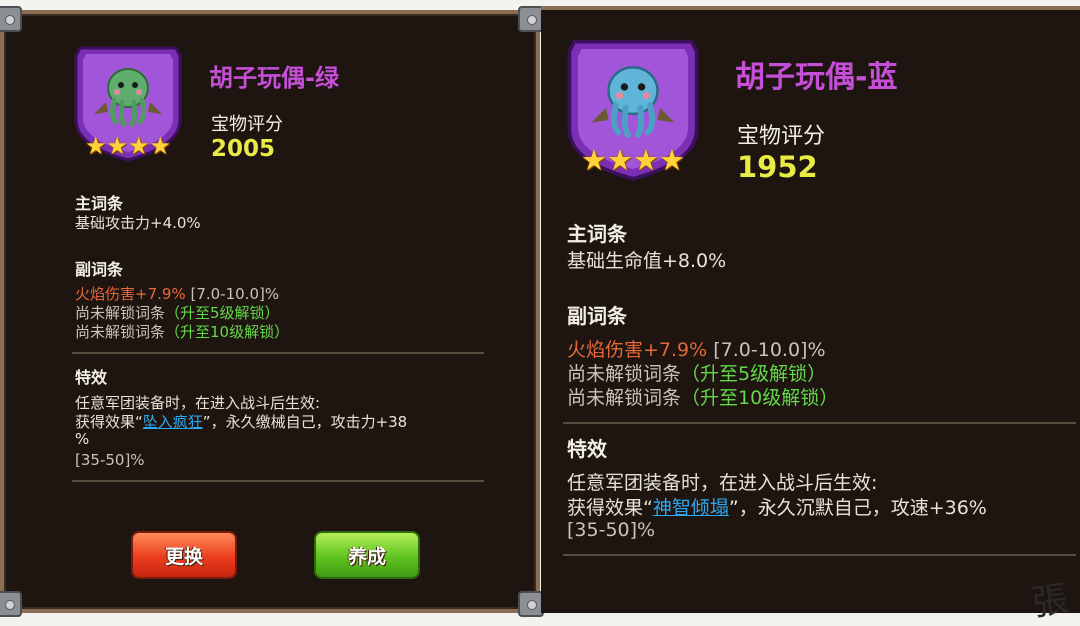  I want to click on effect-link: 神智倾塌, so click(691, 508).